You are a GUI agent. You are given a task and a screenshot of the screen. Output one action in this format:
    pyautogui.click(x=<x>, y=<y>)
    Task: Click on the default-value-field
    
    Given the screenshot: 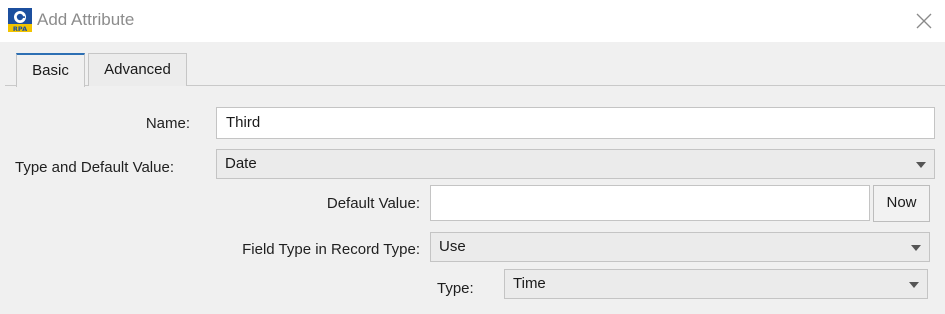 What is the action you would take?
    pyautogui.click(x=650, y=203)
    